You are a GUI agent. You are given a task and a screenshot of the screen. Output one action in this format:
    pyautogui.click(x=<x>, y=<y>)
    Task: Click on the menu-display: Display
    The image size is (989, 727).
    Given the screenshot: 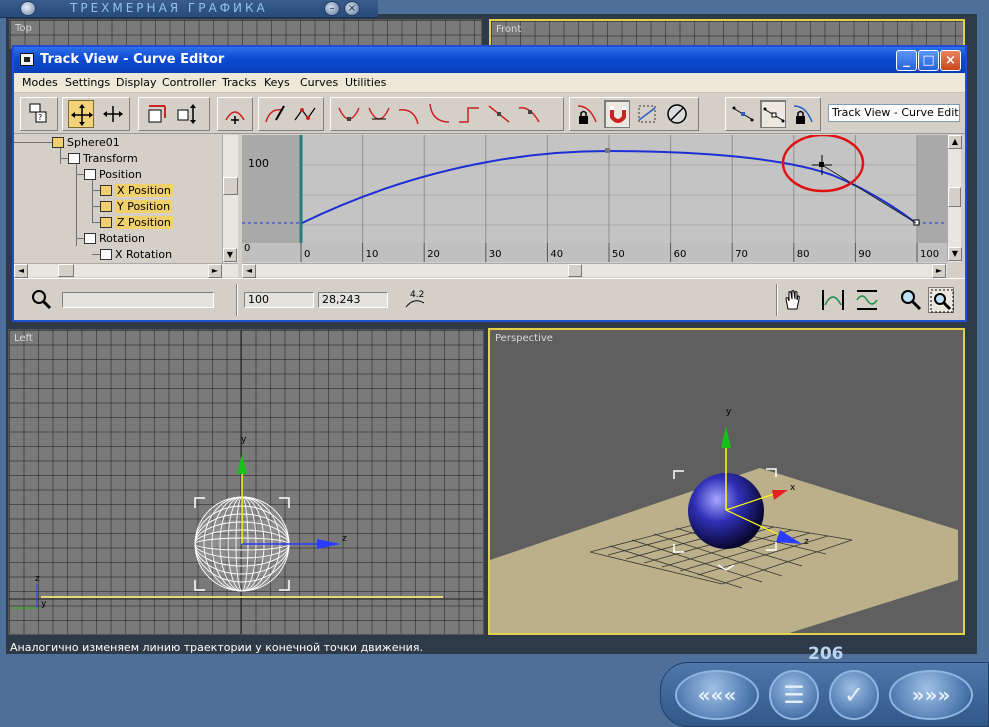 What is the action you would take?
    pyautogui.click(x=136, y=82)
    